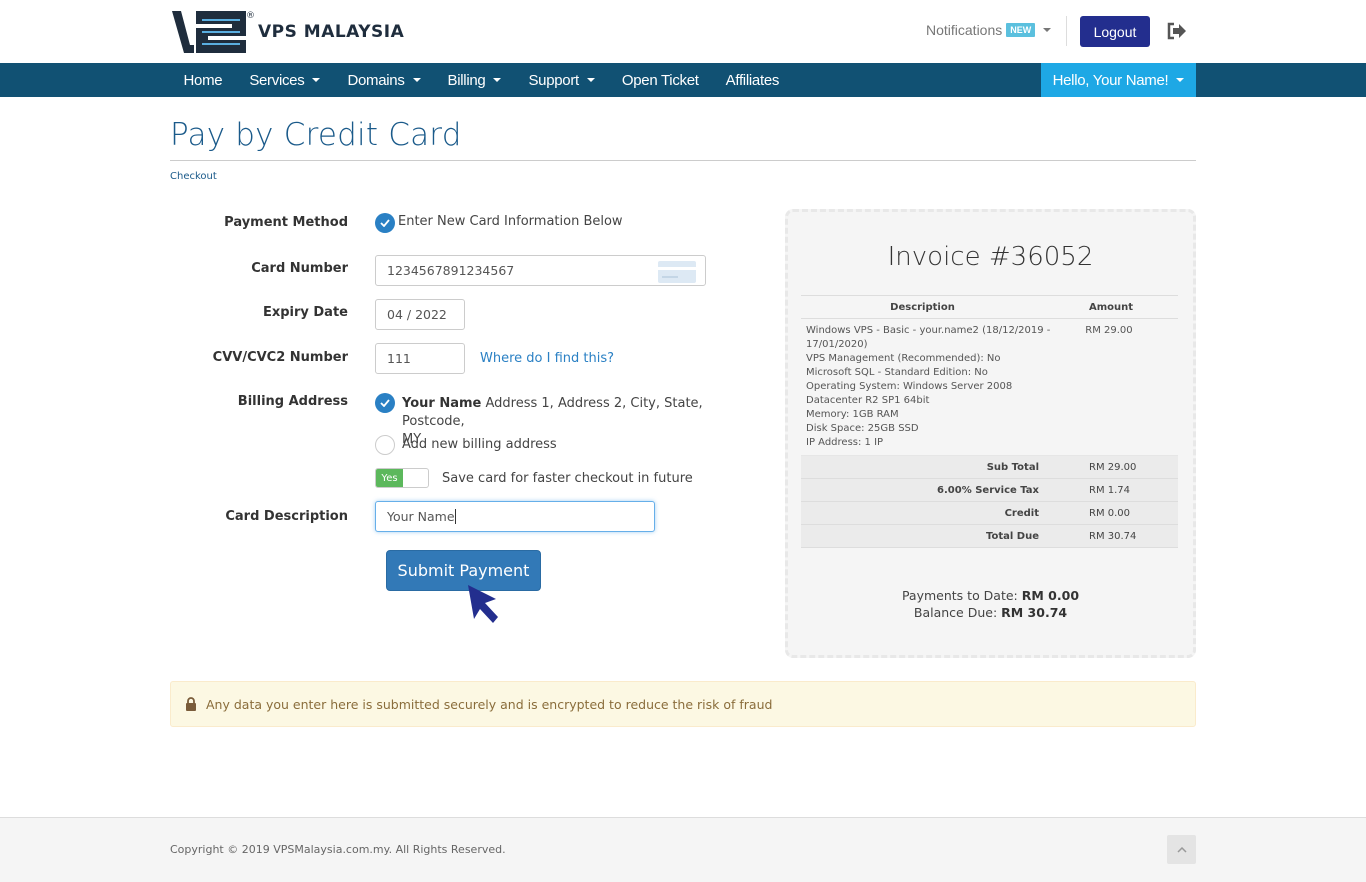 Image resolution: width=1366 pixels, height=882 pixels. I want to click on nav-item-home: Home, so click(203, 80).